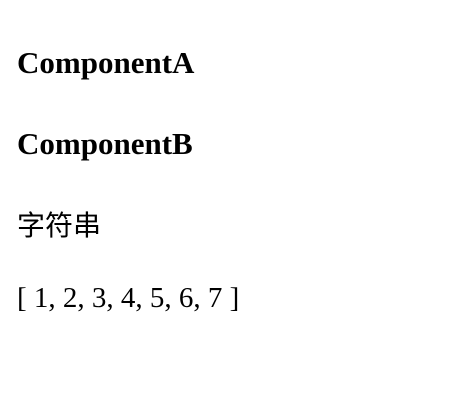  What do you see at coordinates (128, 298) in the screenshot?
I see `array-text: [ 1, 2, 3, 4, 5, 6, 7 ]` at bounding box center [128, 298].